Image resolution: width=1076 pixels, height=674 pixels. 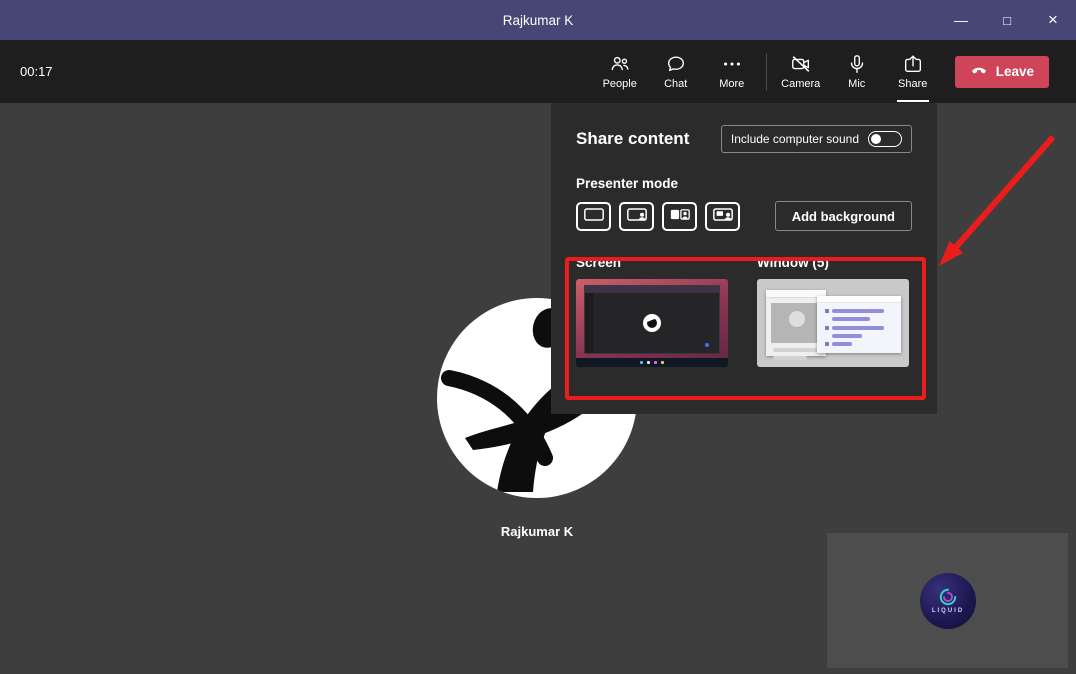 What do you see at coordinates (794, 139) in the screenshot?
I see `include-computer-sound-label: Include computer sound` at bounding box center [794, 139].